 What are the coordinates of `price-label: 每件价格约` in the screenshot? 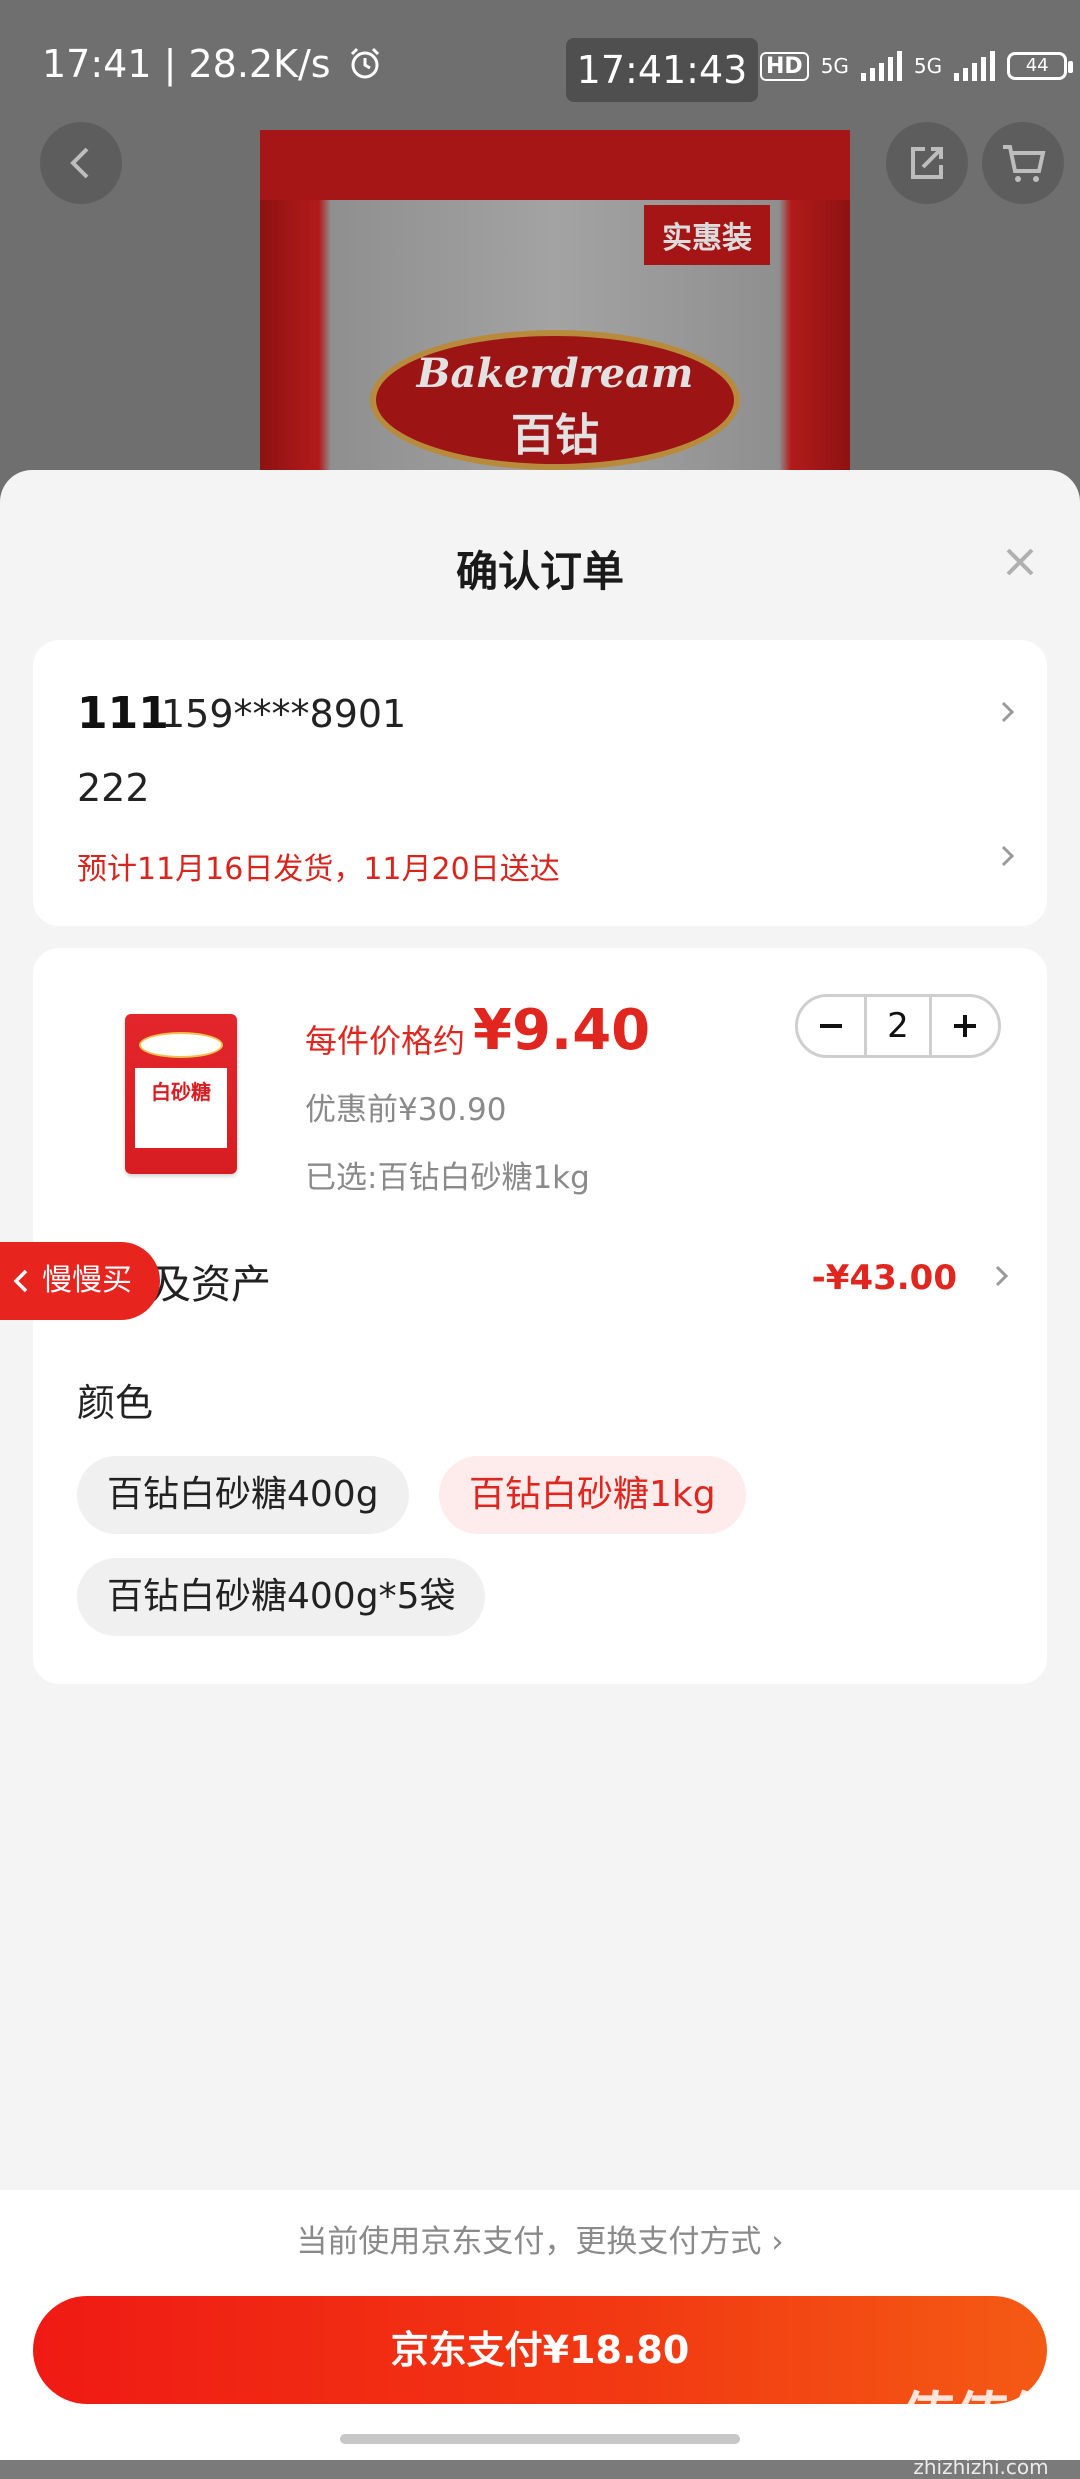 It's located at (385, 1041).